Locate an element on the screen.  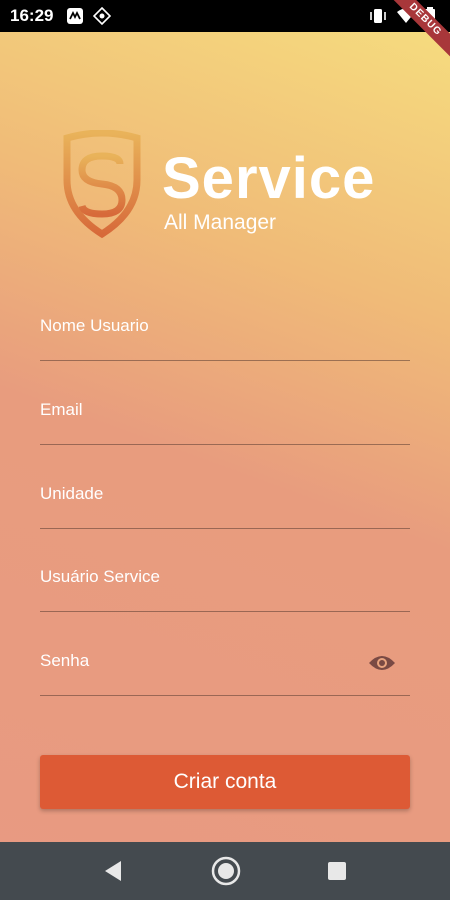
email-label: Email is located at coordinates (61, 409).